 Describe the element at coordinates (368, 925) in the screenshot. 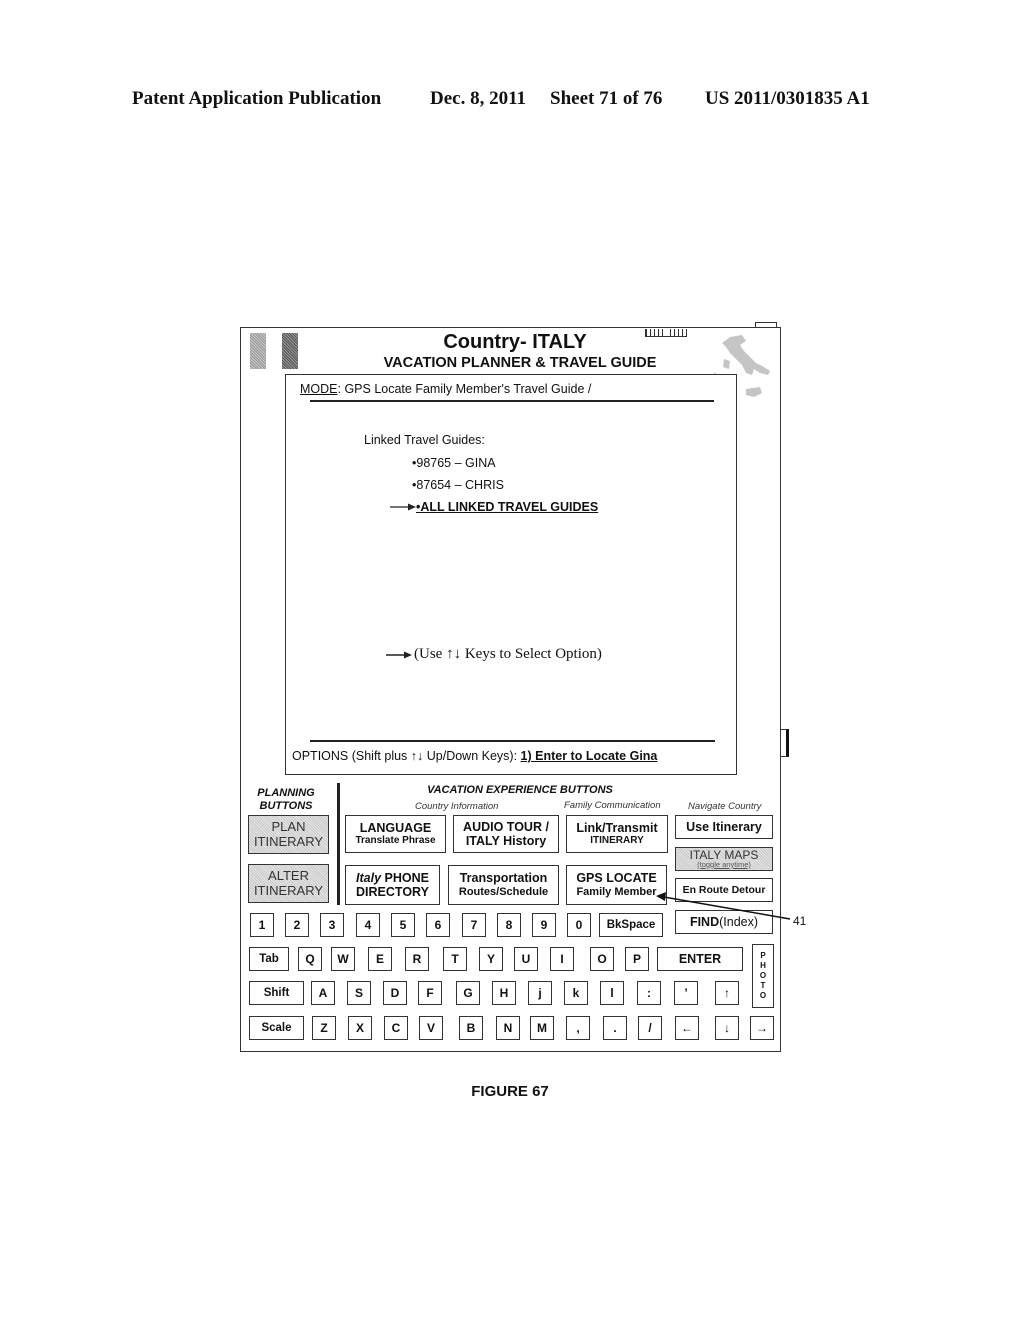

I see `key-4: 4` at that location.